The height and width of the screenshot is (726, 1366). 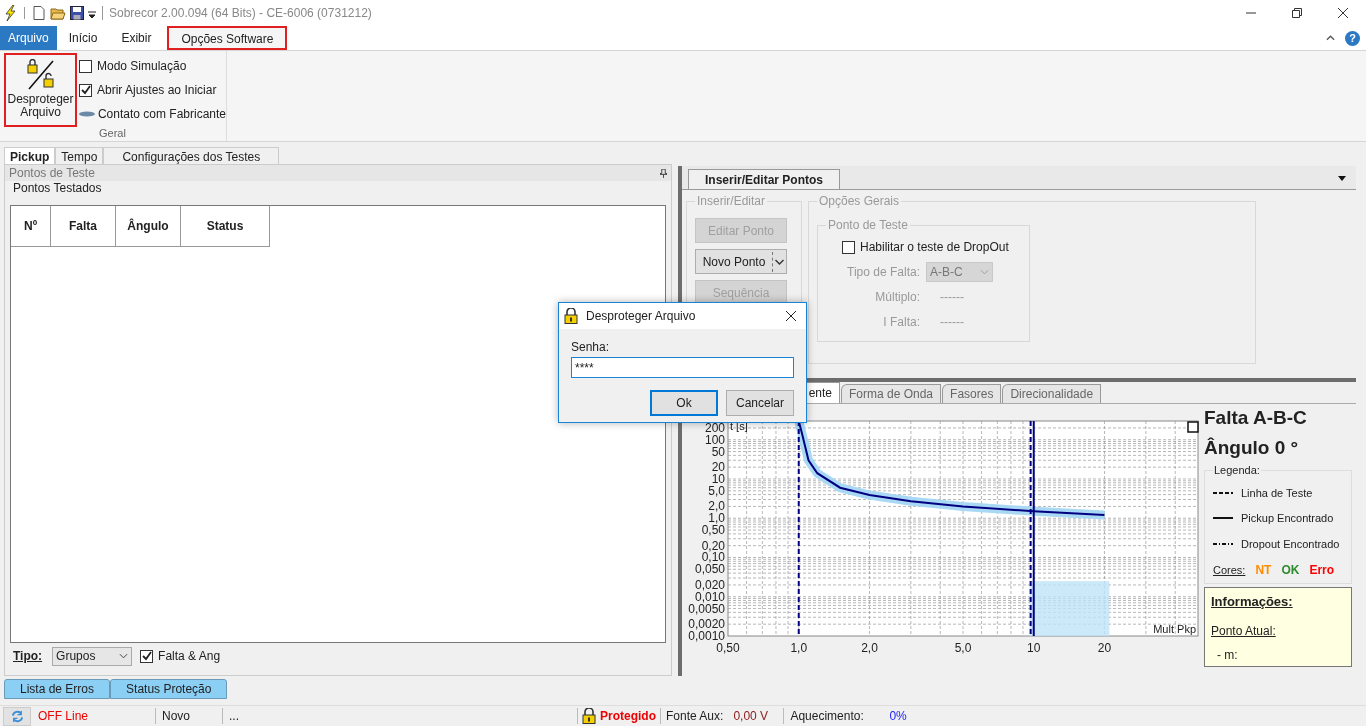 What do you see at coordinates (714, 439) in the screenshot?
I see `axis-tick-label: 100` at bounding box center [714, 439].